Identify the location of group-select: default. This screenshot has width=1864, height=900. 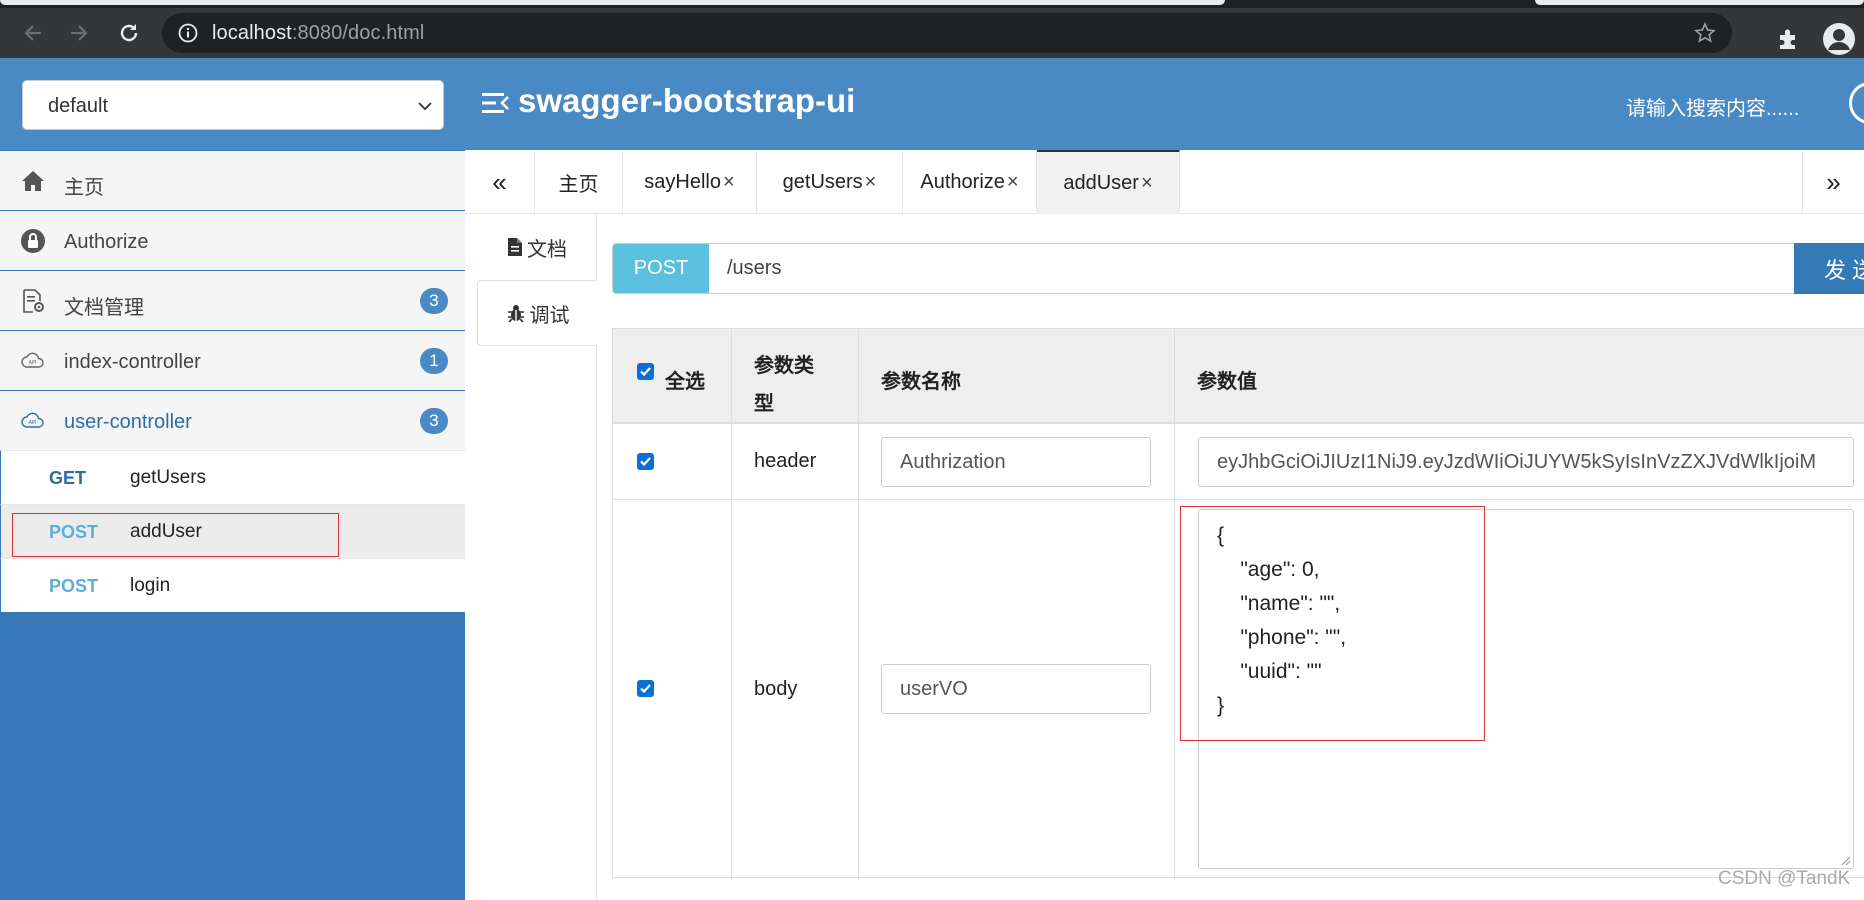
(233, 105).